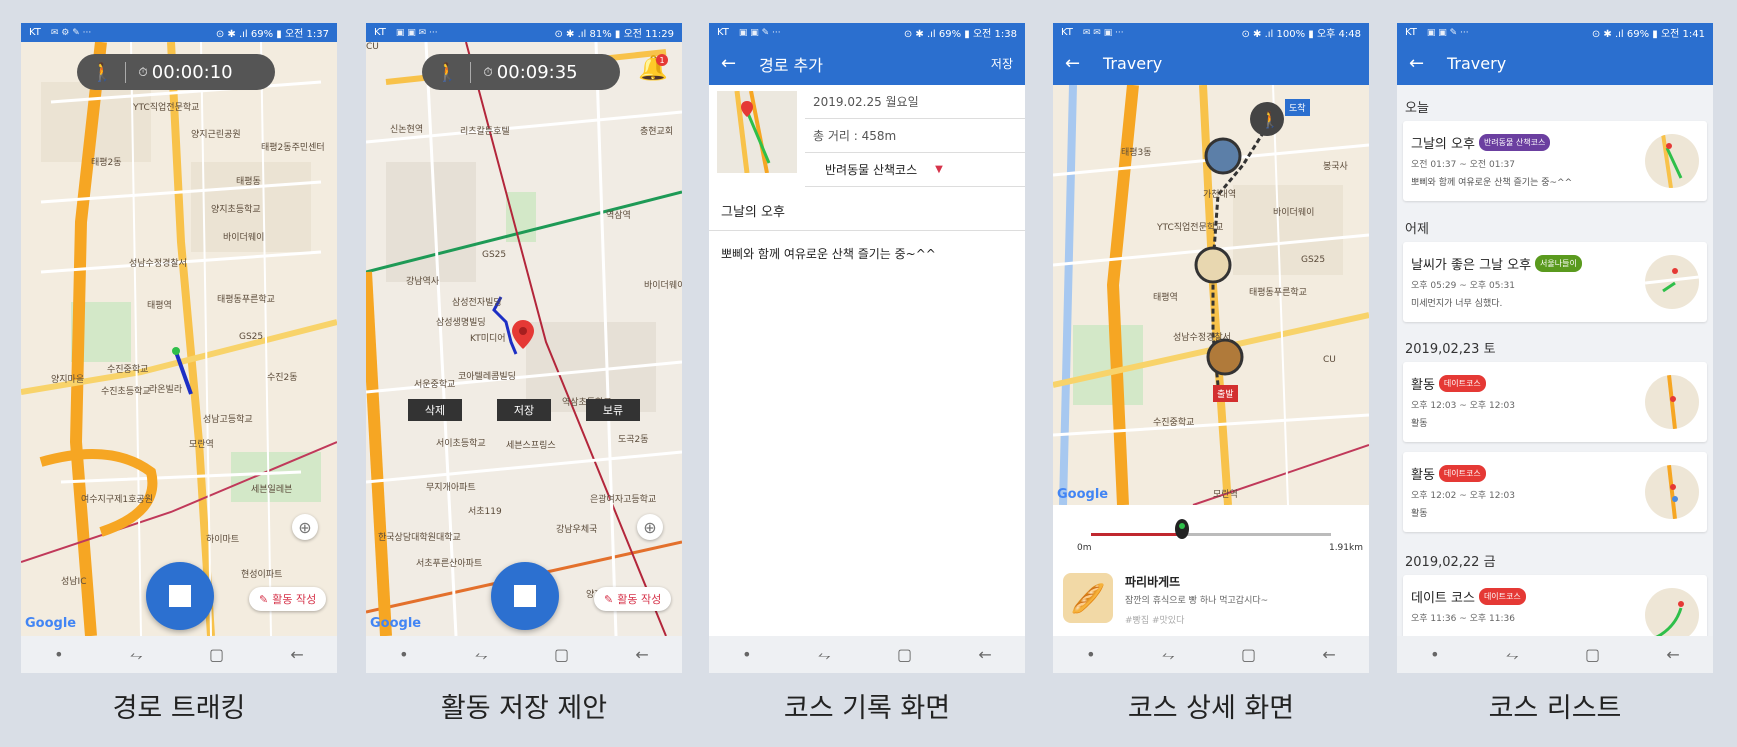 The height and width of the screenshot is (747, 1737). Describe the element at coordinates (867, 32) in the screenshot. I see `status-bar: KT ▣ ▣ ✎ ··· ⊙ ✱ .ıl 69% ▮ 오전 1:38` at that location.